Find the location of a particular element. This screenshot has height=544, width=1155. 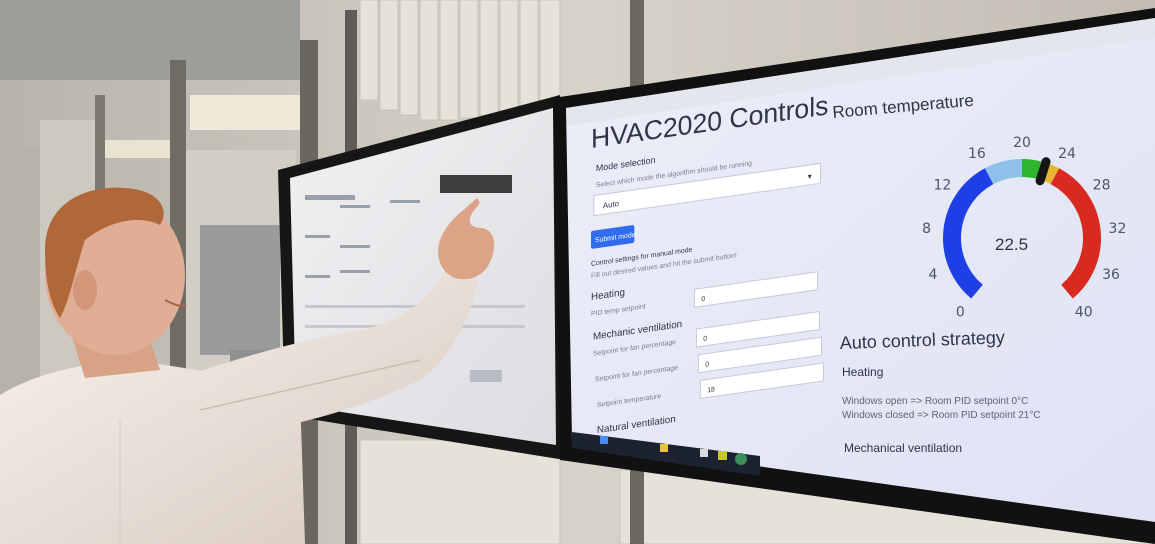

supply-temp-value: 18 is located at coordinates (711, 390).